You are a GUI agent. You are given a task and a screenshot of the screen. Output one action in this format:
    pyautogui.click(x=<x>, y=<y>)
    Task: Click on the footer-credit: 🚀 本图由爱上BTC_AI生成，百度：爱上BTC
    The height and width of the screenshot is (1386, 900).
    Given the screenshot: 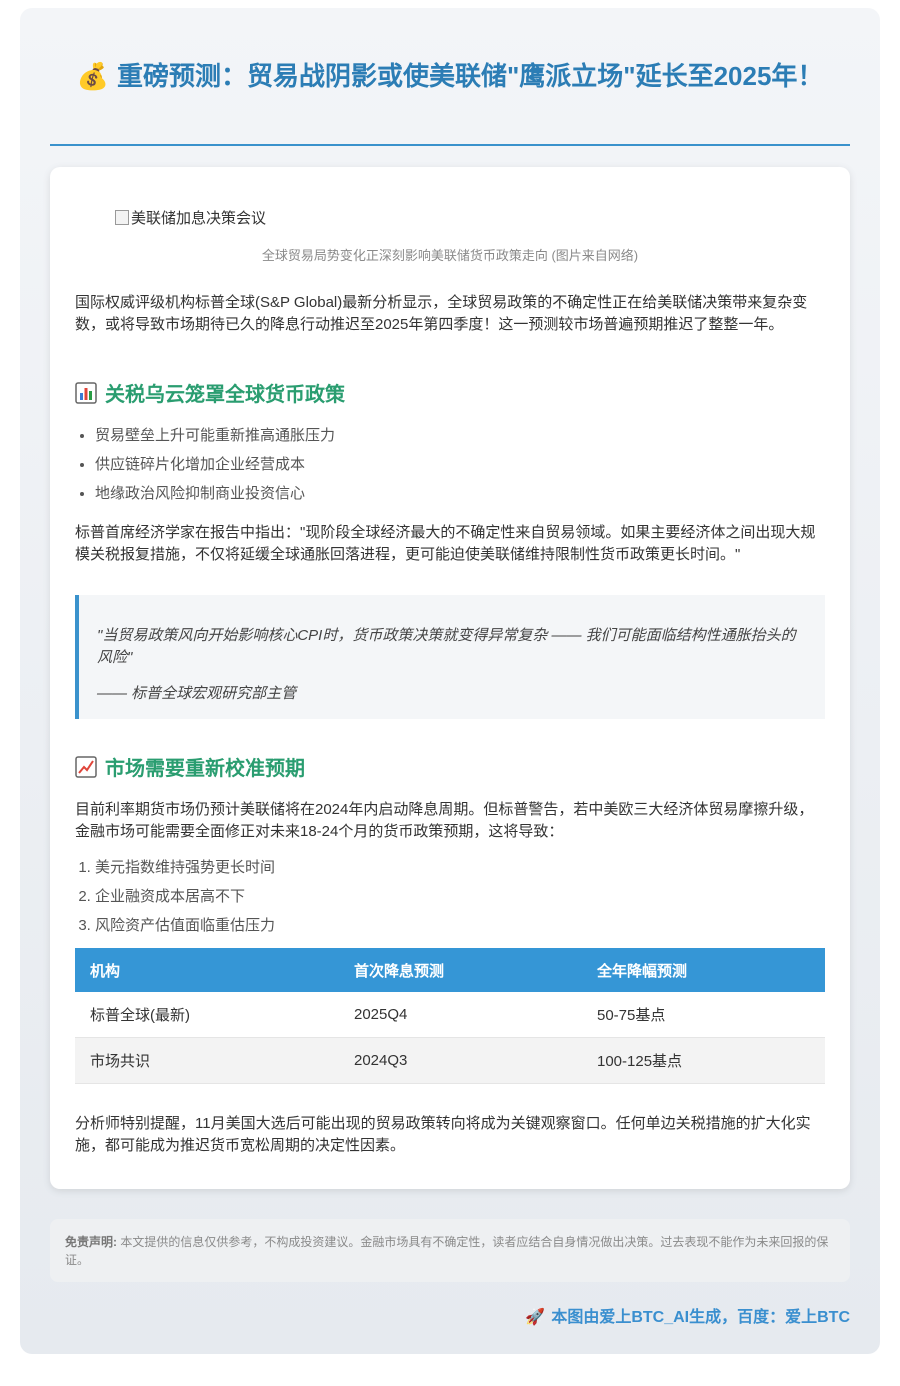 What is the action you would take?
    pyautogui.click(x=687, y=1315)
    